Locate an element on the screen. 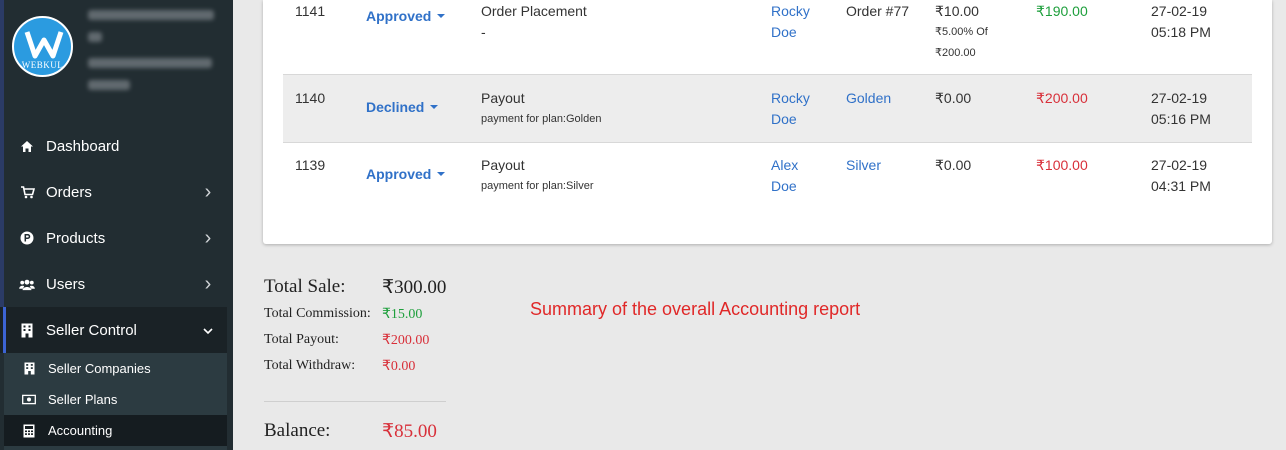 This screenshot has width=1286, height=450. time-value: 05:18 PM is located at coordinates (1181, 32).